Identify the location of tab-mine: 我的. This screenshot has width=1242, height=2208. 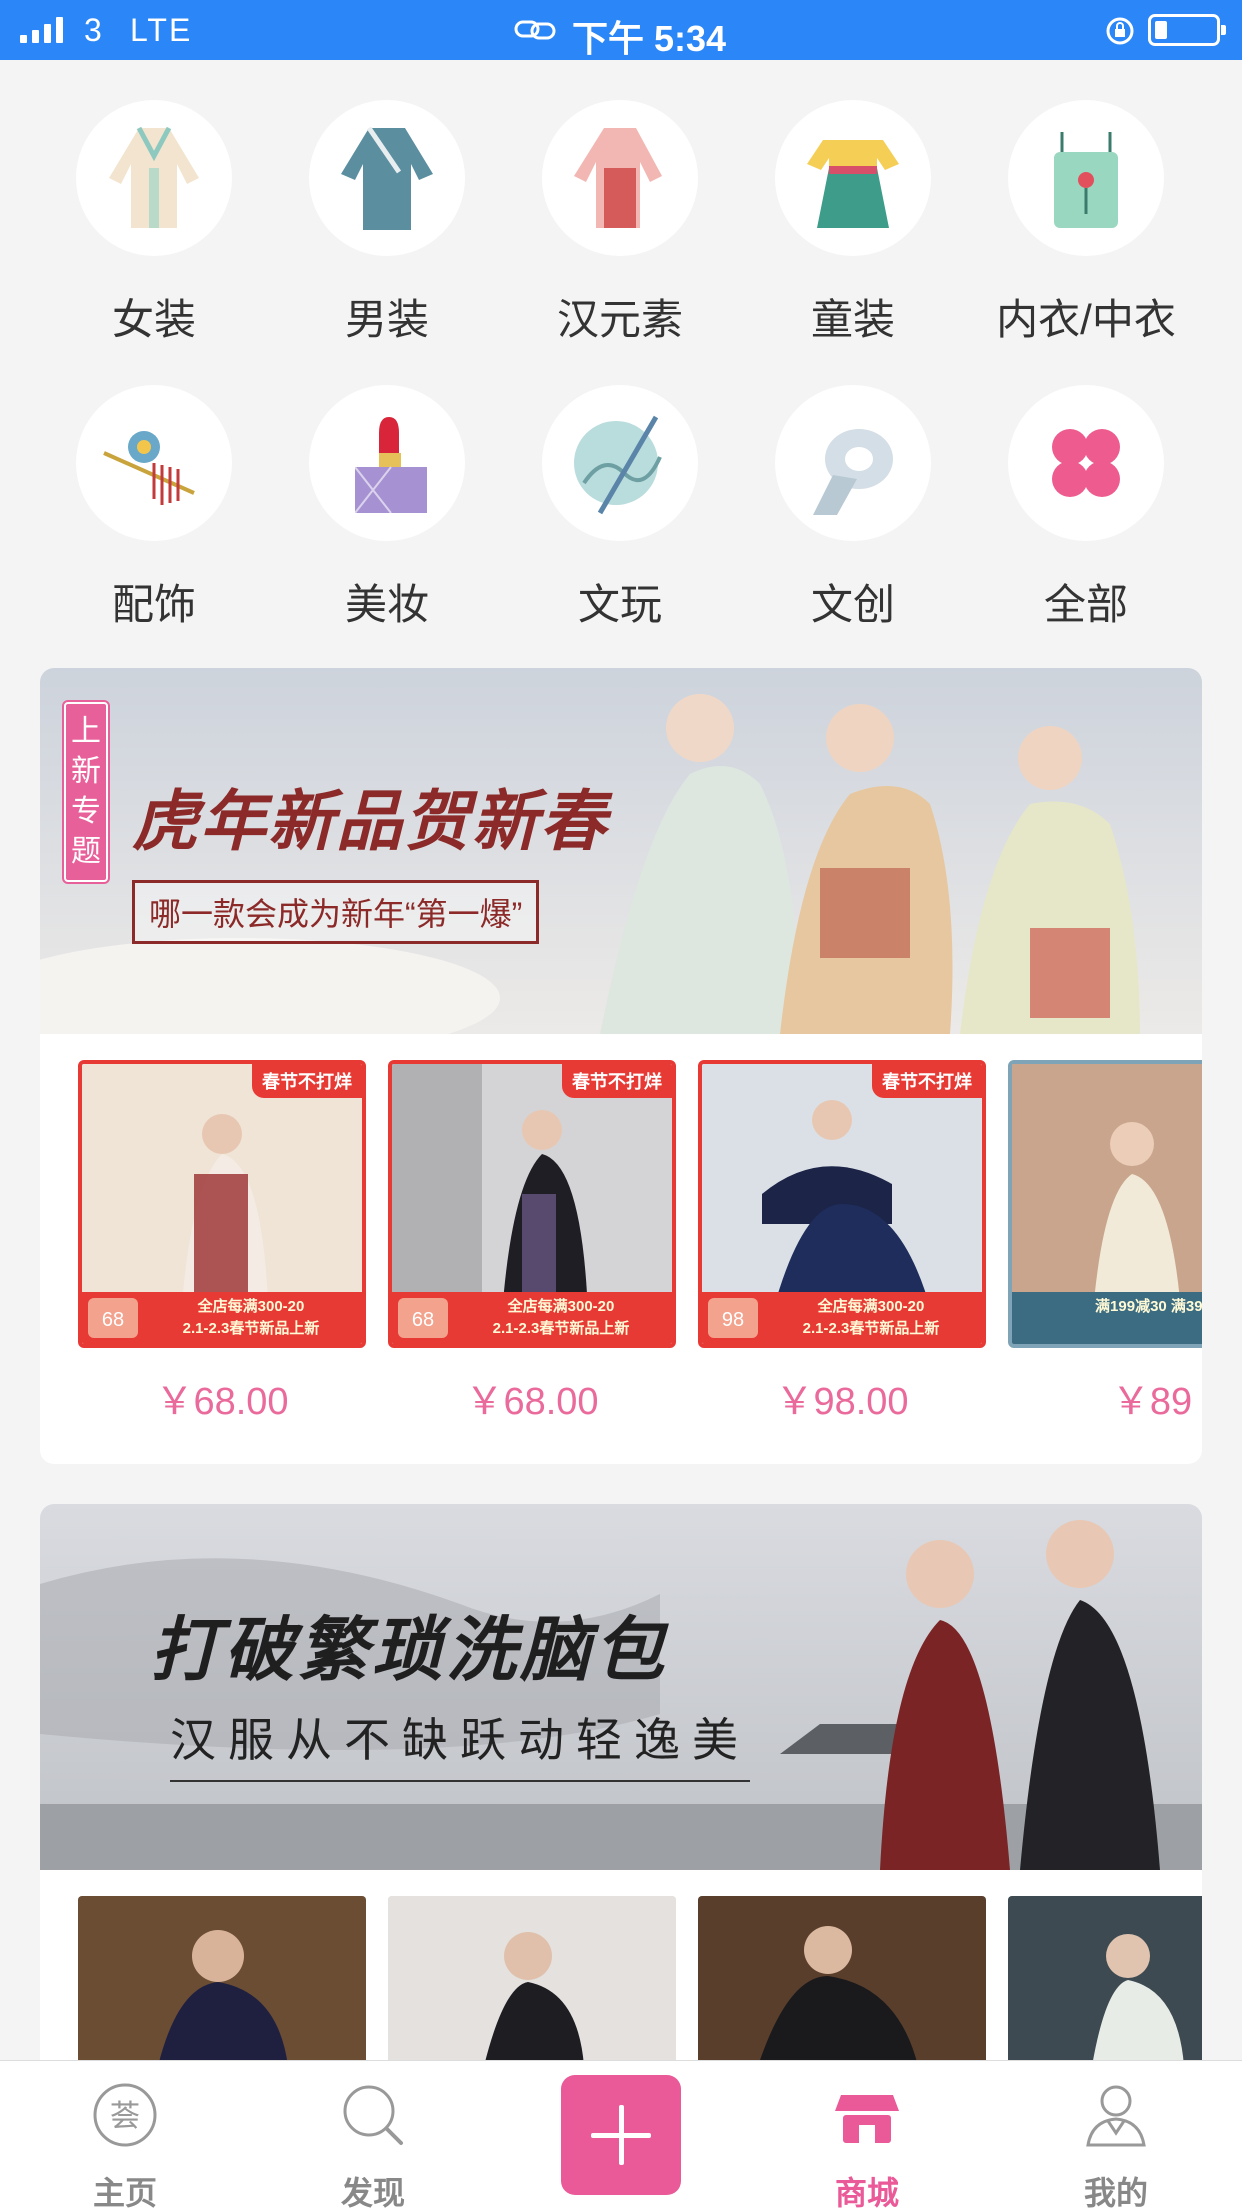
(1116, 2144).